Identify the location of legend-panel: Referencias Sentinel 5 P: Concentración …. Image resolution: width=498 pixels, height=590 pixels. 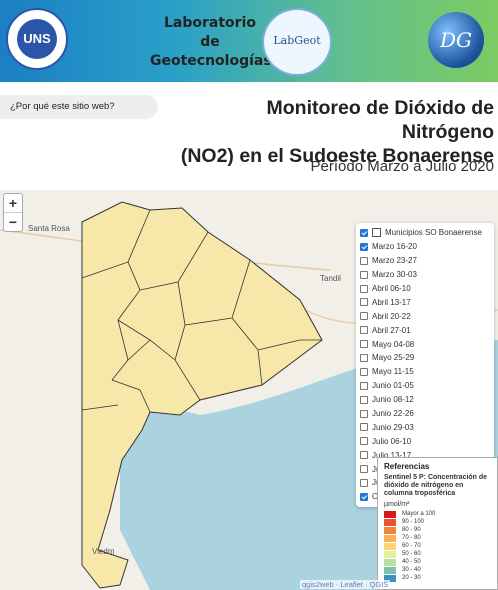
(437, 523).